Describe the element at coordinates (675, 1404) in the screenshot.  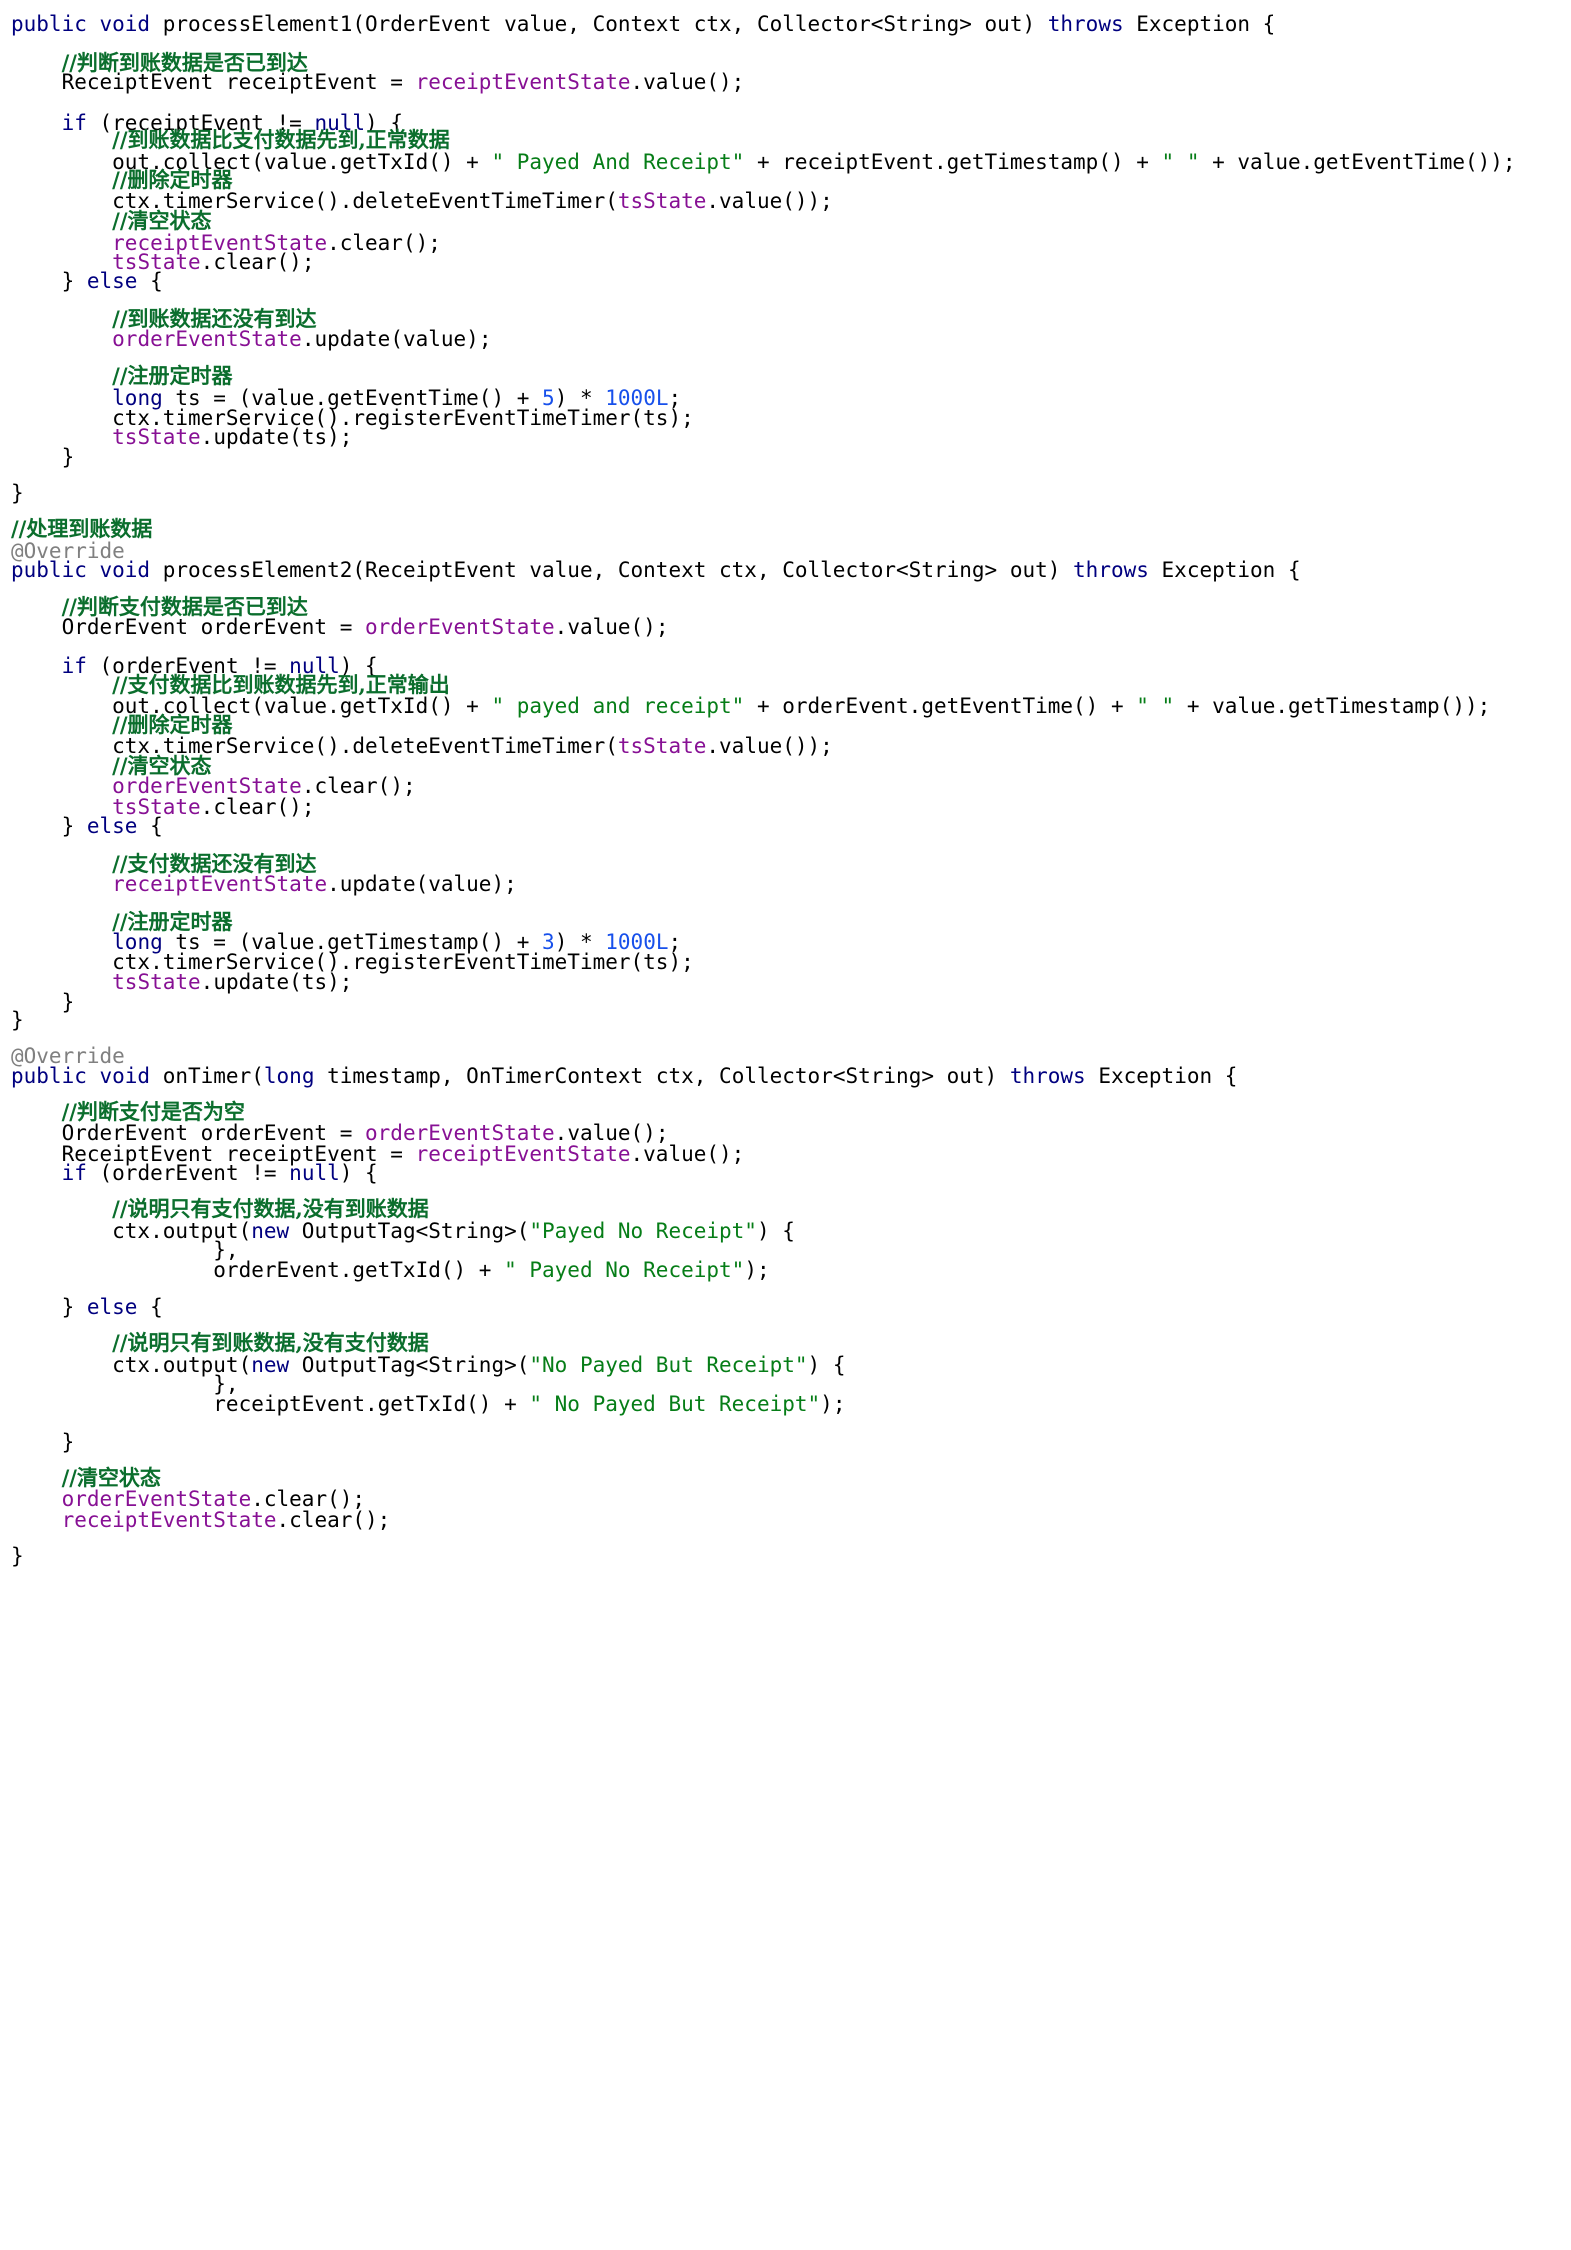
I see `string-token: " No Payed But Receipt"` at that location.